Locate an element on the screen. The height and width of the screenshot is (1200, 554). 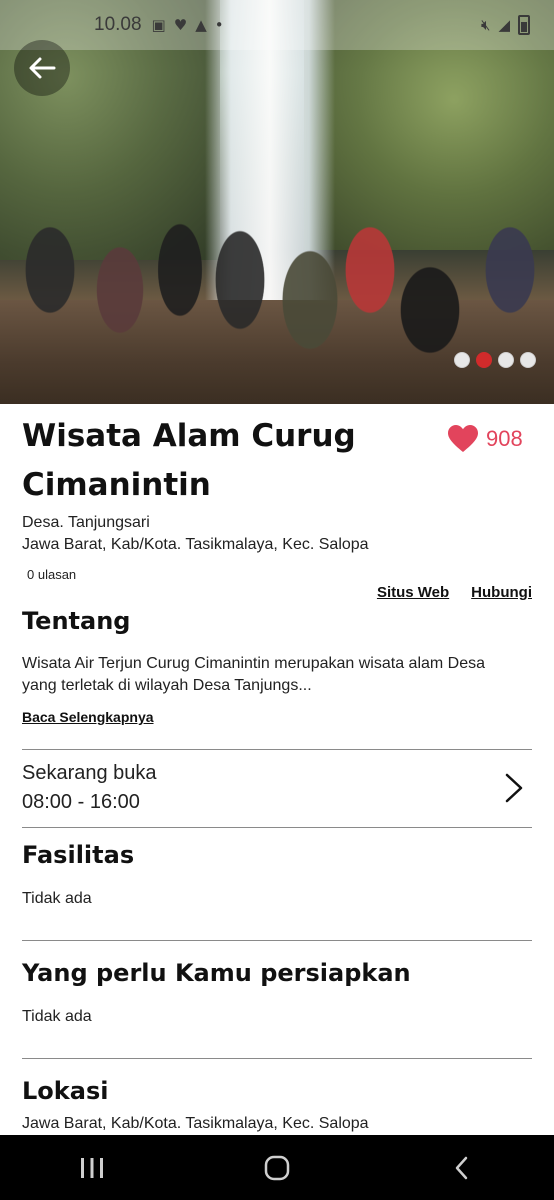
facilities-heading: Fasilitas is located at coordinates (78, 855).